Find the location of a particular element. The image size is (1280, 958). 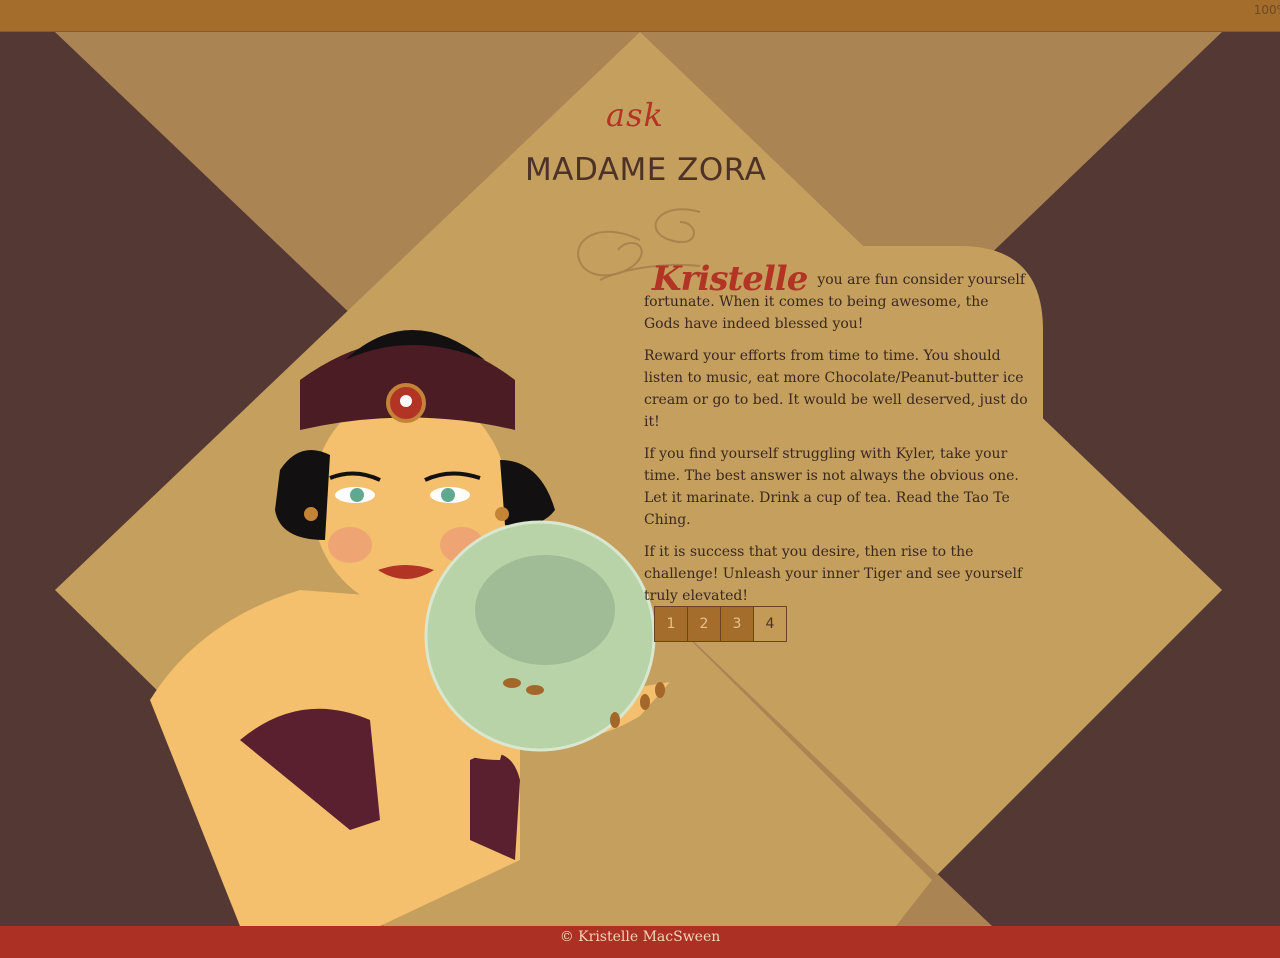

page-title: MADAME ZORA is located at coordinates (646, 170).